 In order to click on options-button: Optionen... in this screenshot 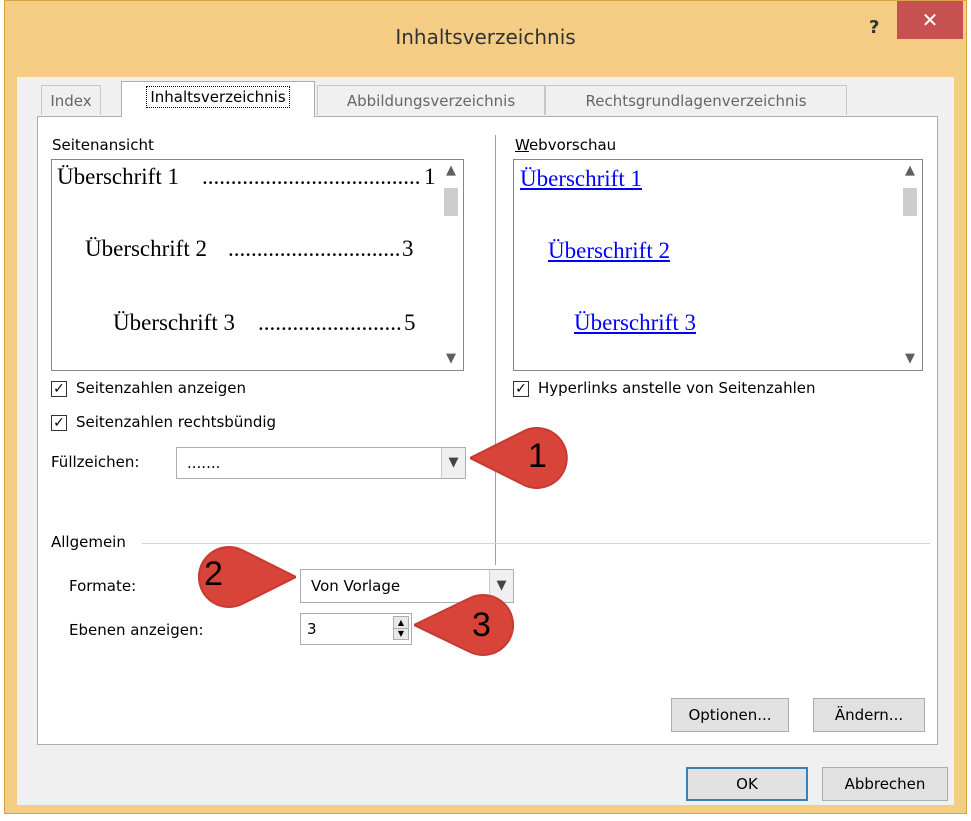, I will do `click(730, 715)`.